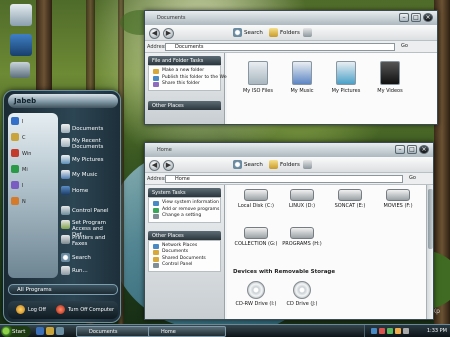  What do you see at coordinates (24, 138) in the screenshot?
I see `pinned-item: C` at bounding box center [24, 138].